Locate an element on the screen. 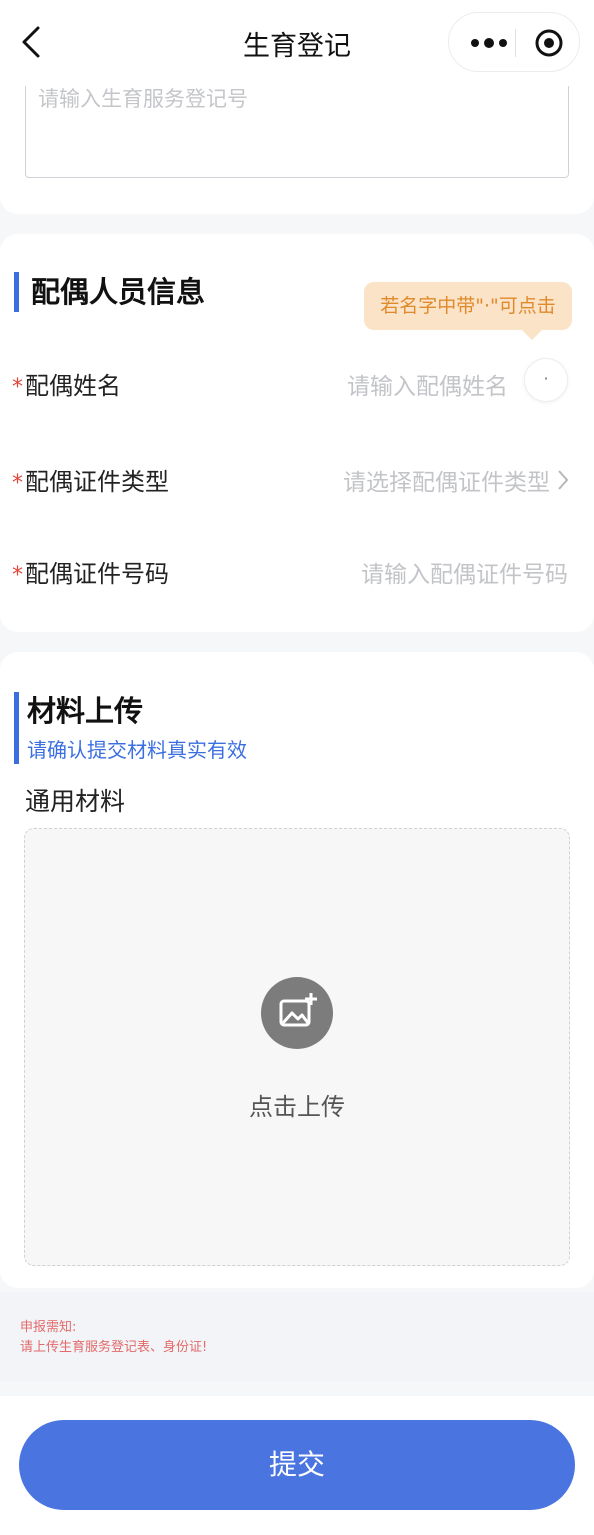 Image resolution: width=594 pixels, height=1535 pixels. spouse-name-input: 请输入配偶姓名 is located at coordinates (427, 384).